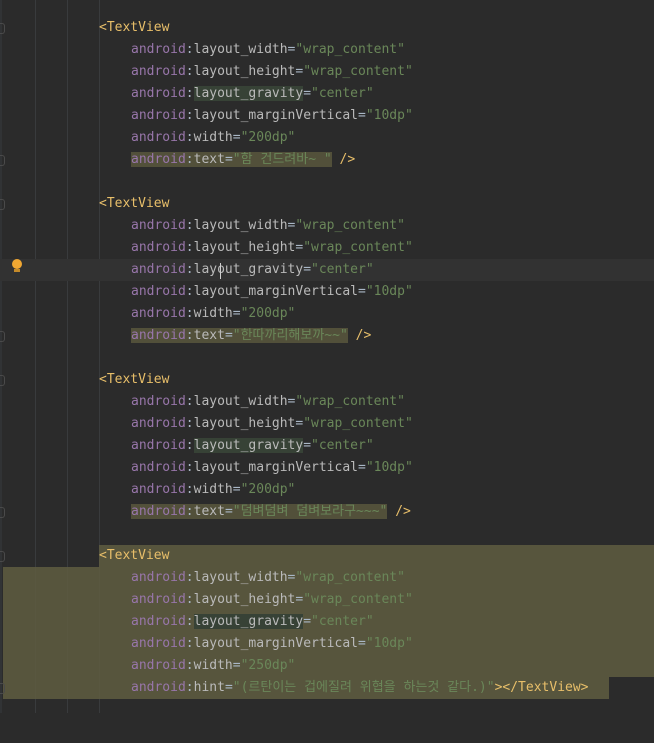 This screenshot has height=743, width=654. I want to click on attribute: android:width="200dp", so click(213, 138).